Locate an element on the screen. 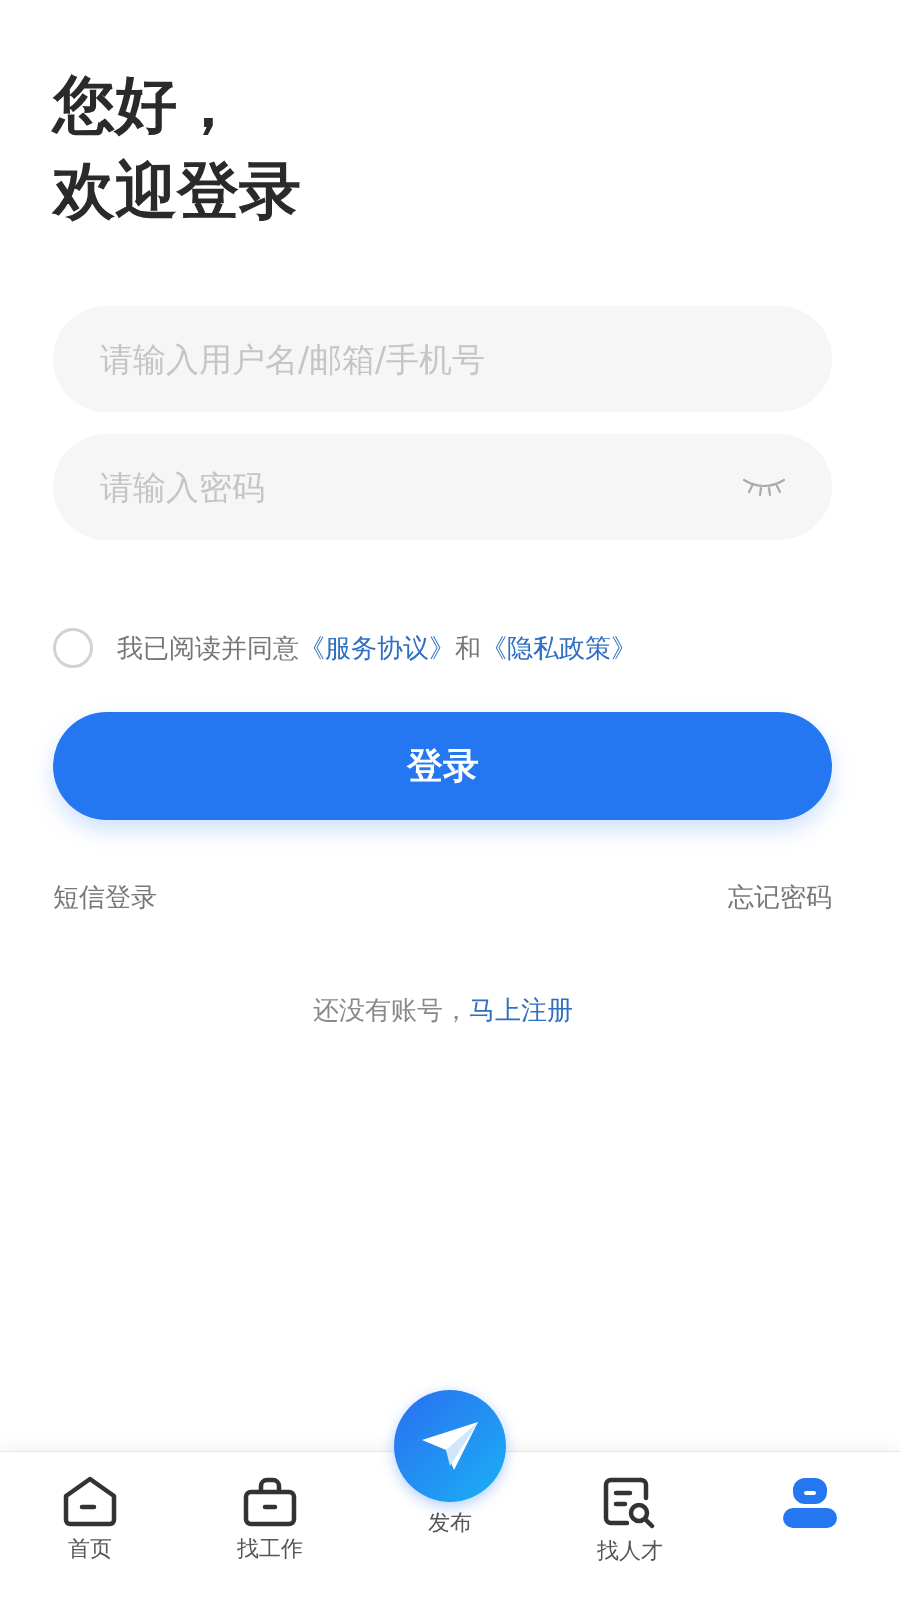  tab-bar-item: 发布 is located at coordinates (450, 1495).